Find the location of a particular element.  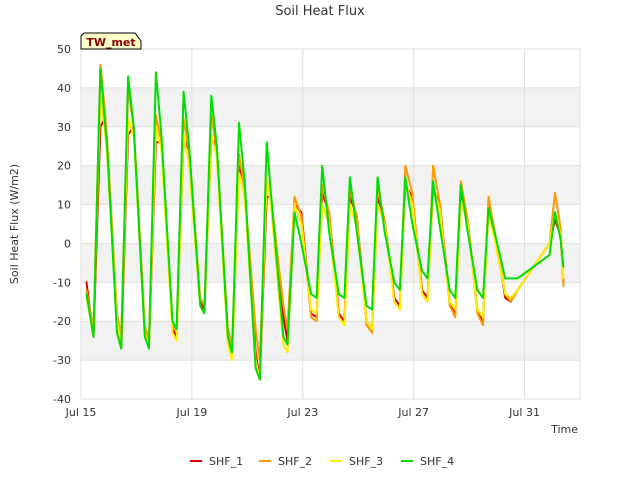

y-tick-label: -40 is located at coordinates (62, 399).